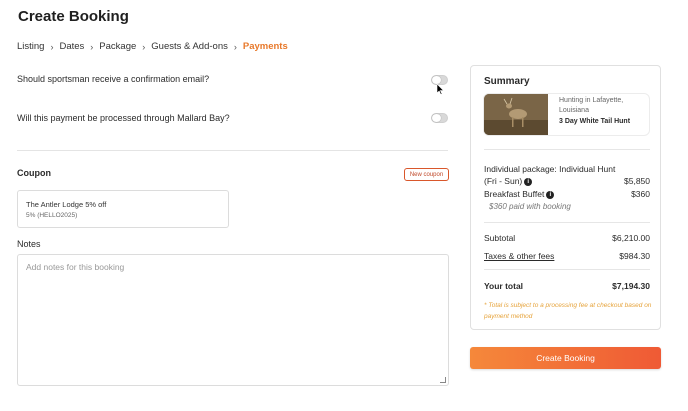  Describe the element at coordinates (634, 256) in the screenshot. I see `taxes-value: $984.30` at that location.